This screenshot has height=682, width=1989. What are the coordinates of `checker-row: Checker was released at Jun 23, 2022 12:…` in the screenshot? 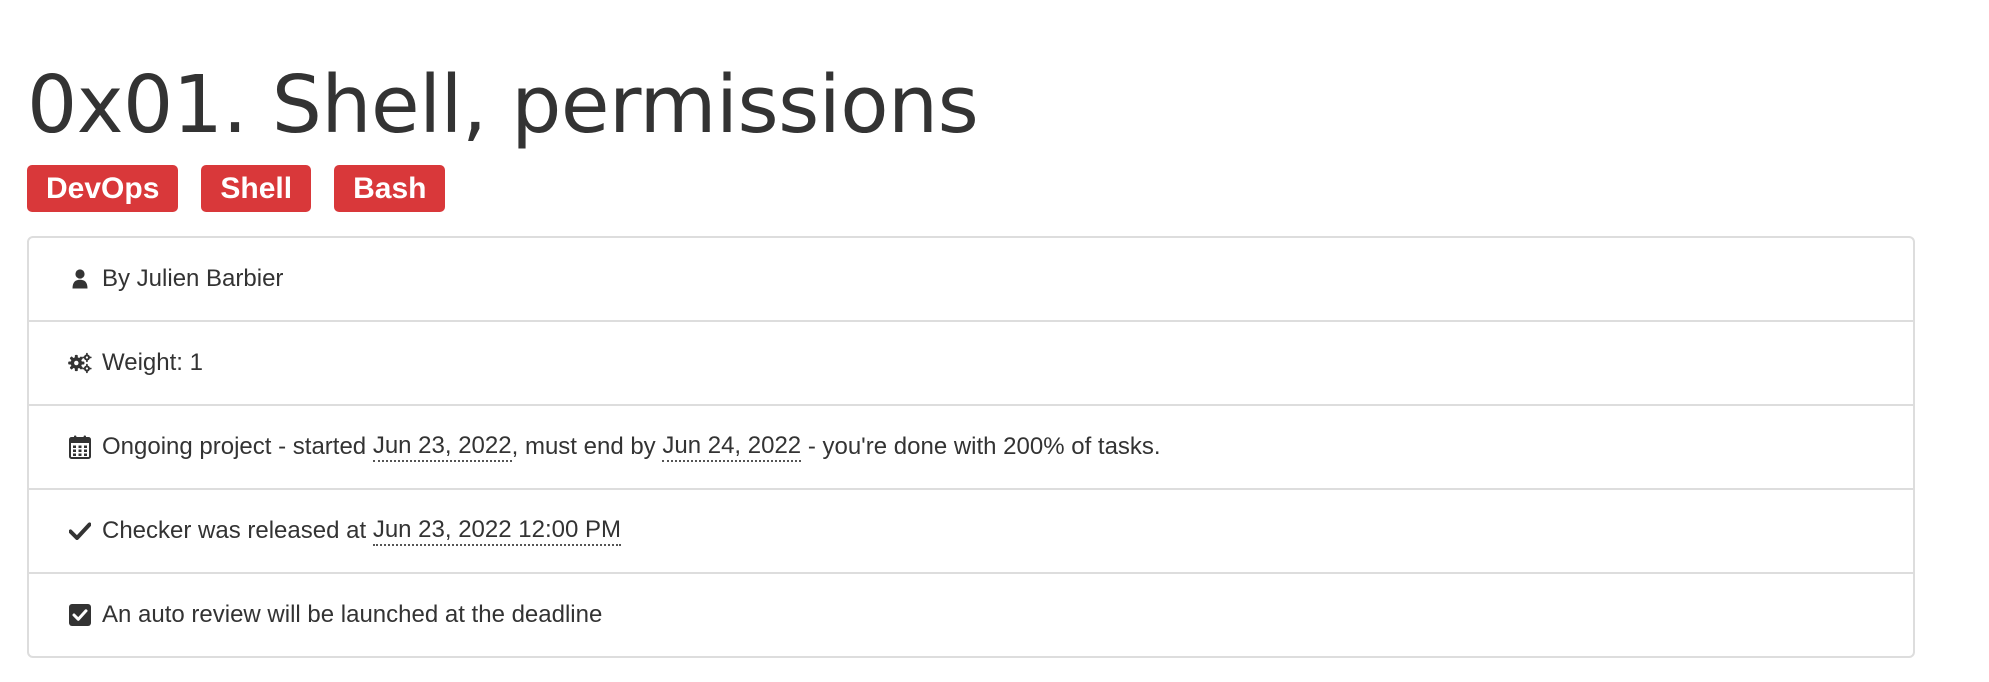 It's located at (971, 532).